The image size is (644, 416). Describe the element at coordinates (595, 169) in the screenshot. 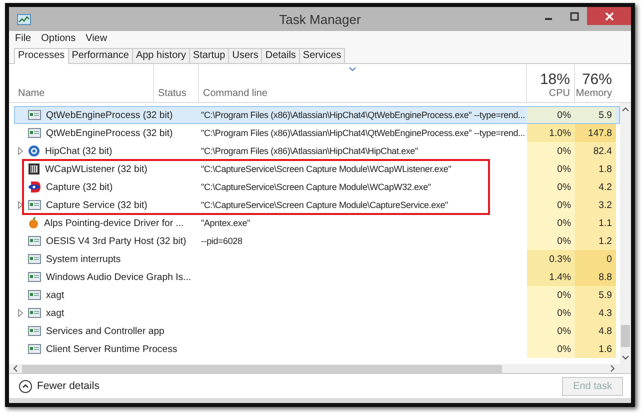

I see `memory-cell: 1.8` at that location.